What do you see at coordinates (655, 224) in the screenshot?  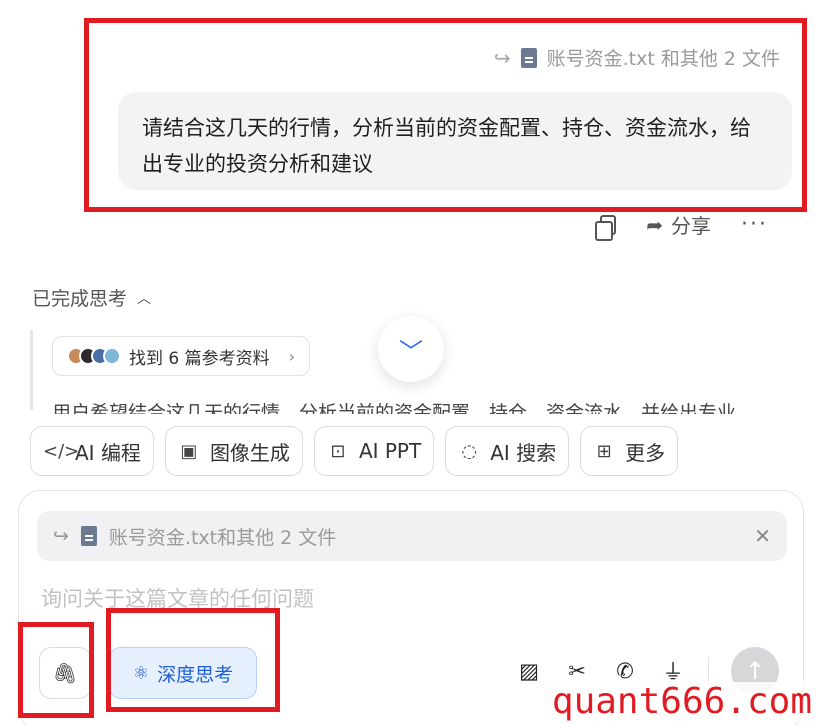 I see `share-icon: ➦` at bounding box center [655, 224].